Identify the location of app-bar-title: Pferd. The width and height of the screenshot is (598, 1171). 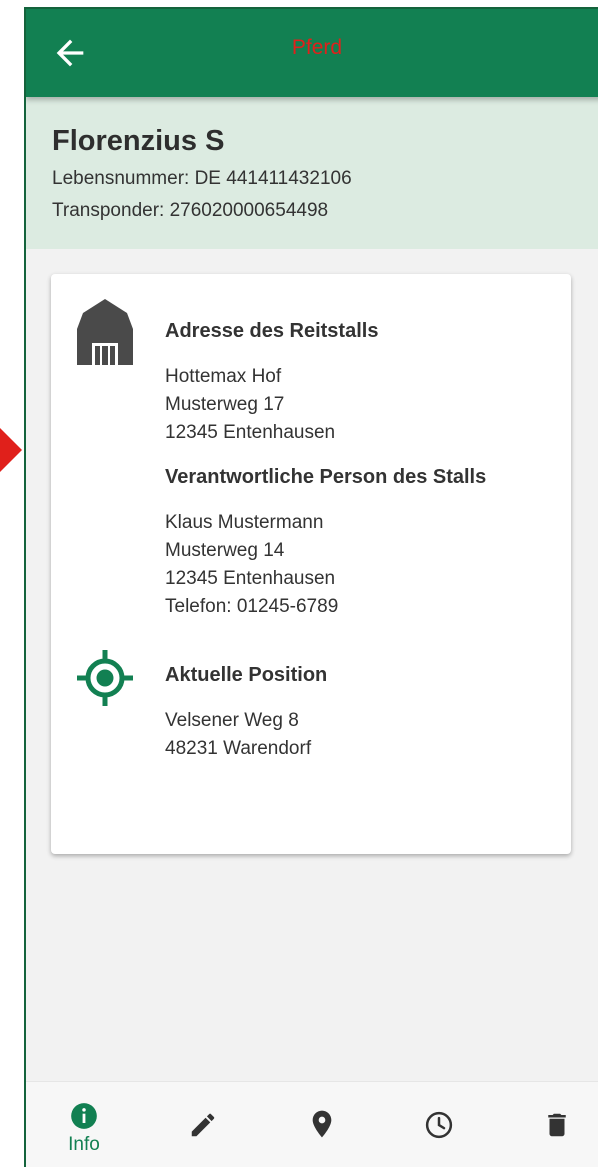
(317, 47).